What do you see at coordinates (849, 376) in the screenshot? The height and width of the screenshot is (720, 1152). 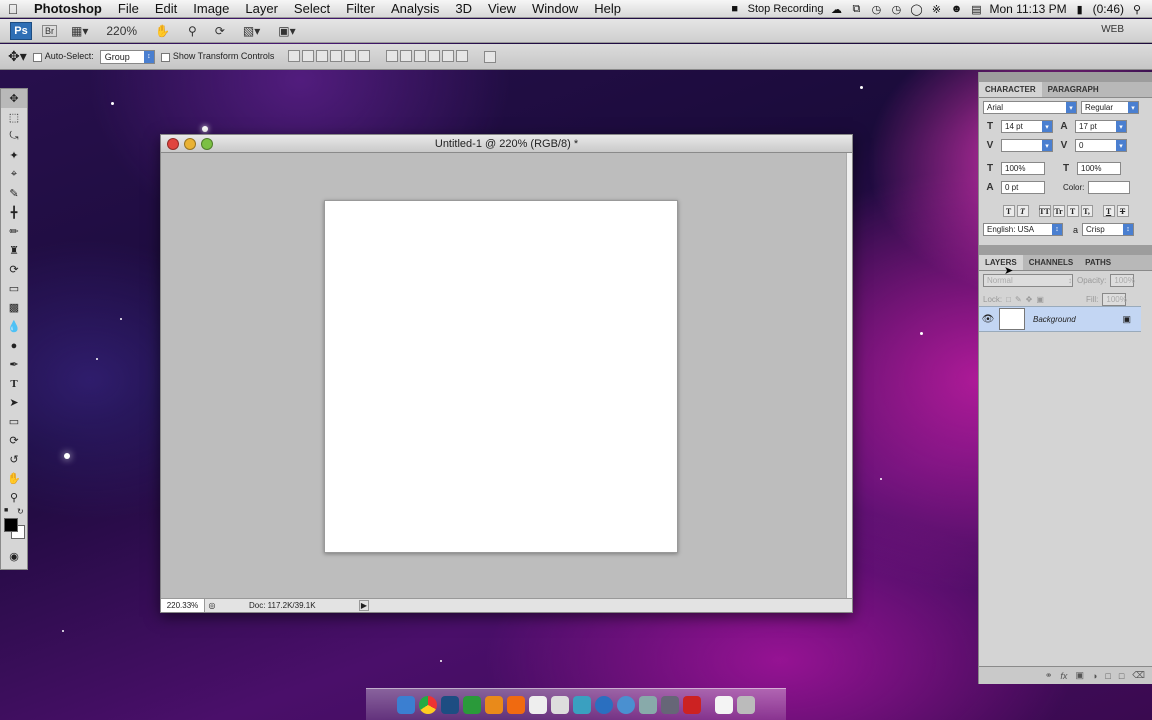 I see `vertical-scrollbar` at bounding box center [849, 376].